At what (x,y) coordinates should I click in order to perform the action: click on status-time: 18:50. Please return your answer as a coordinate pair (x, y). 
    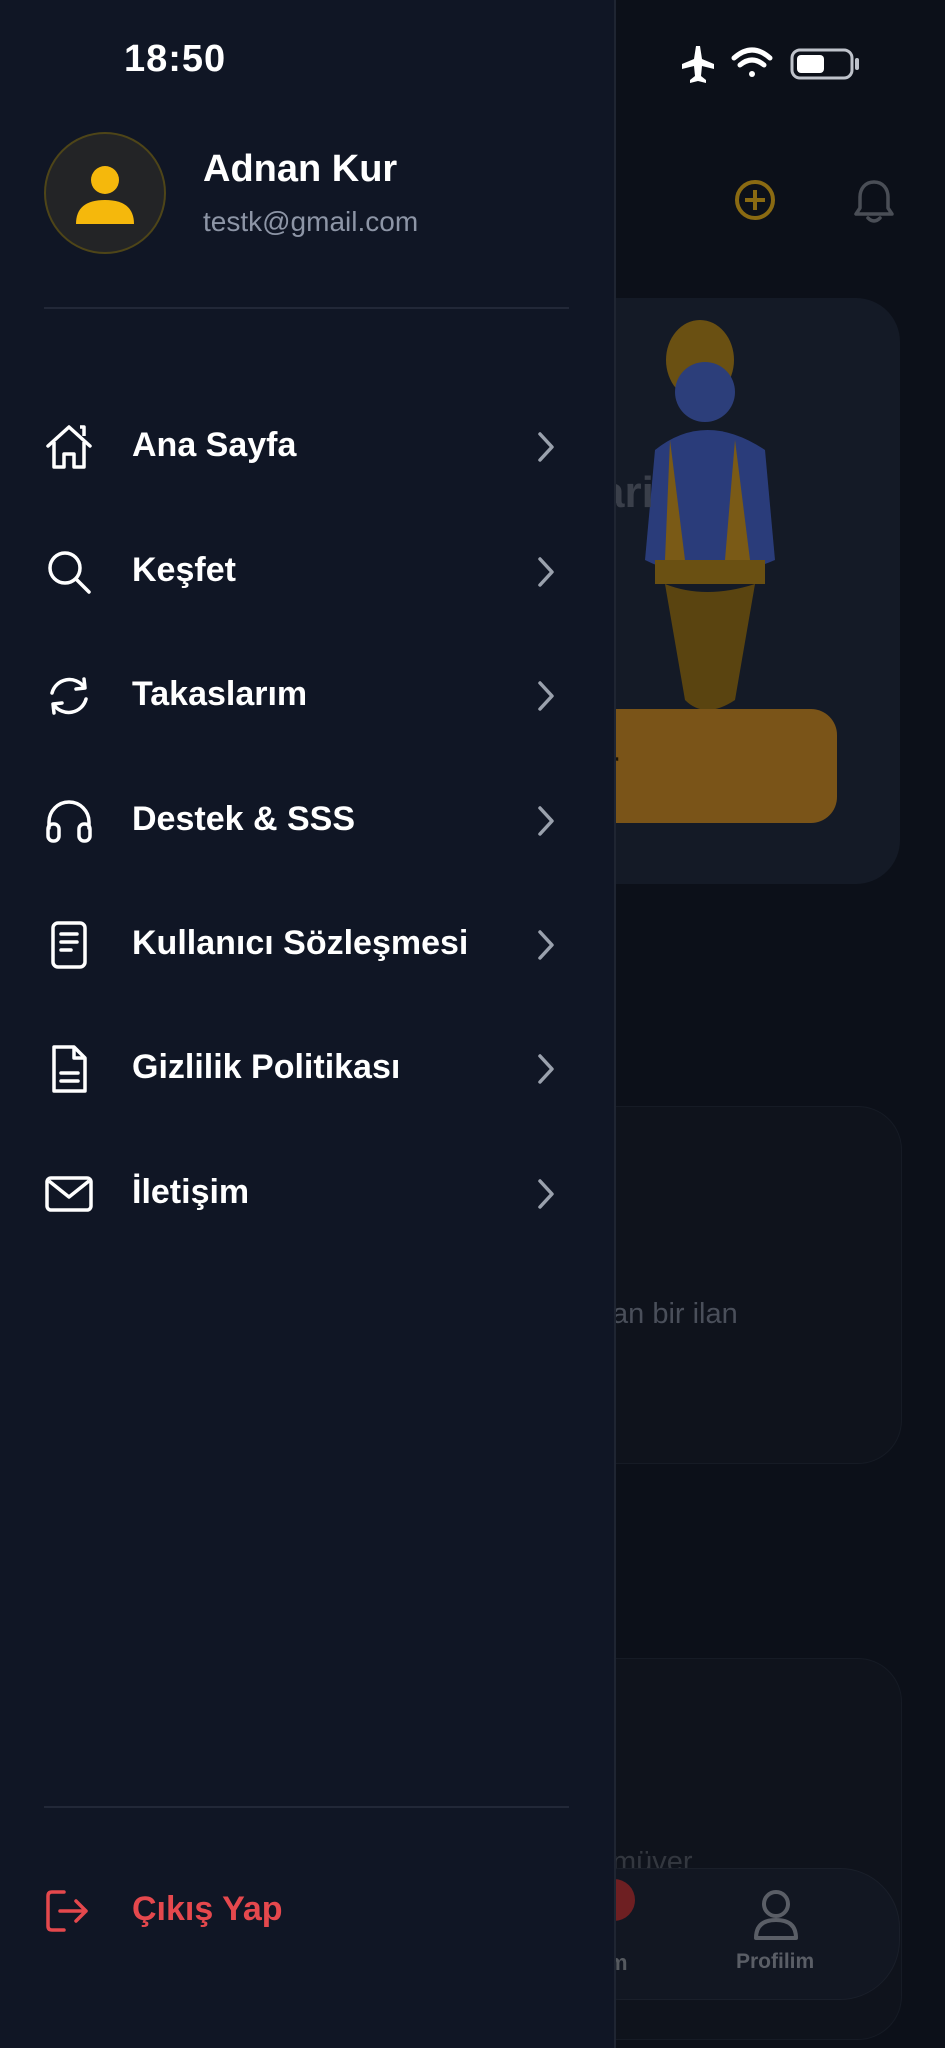
    Looking at the image, I should click on (175, 59).